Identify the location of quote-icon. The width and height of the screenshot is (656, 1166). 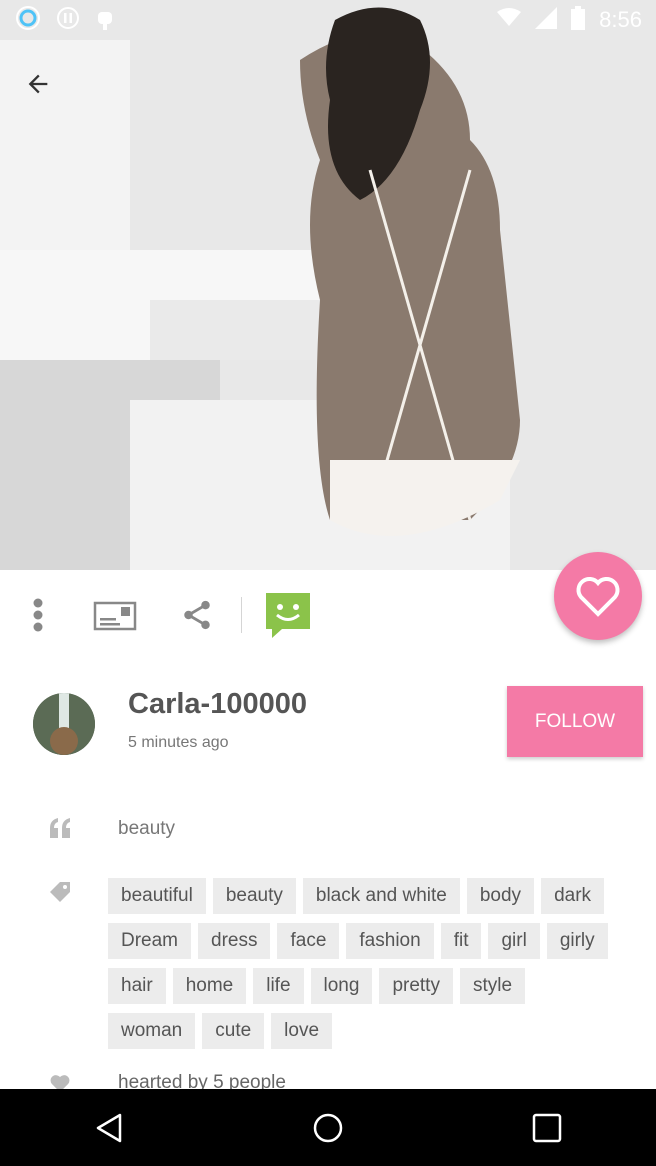
(60, 830).